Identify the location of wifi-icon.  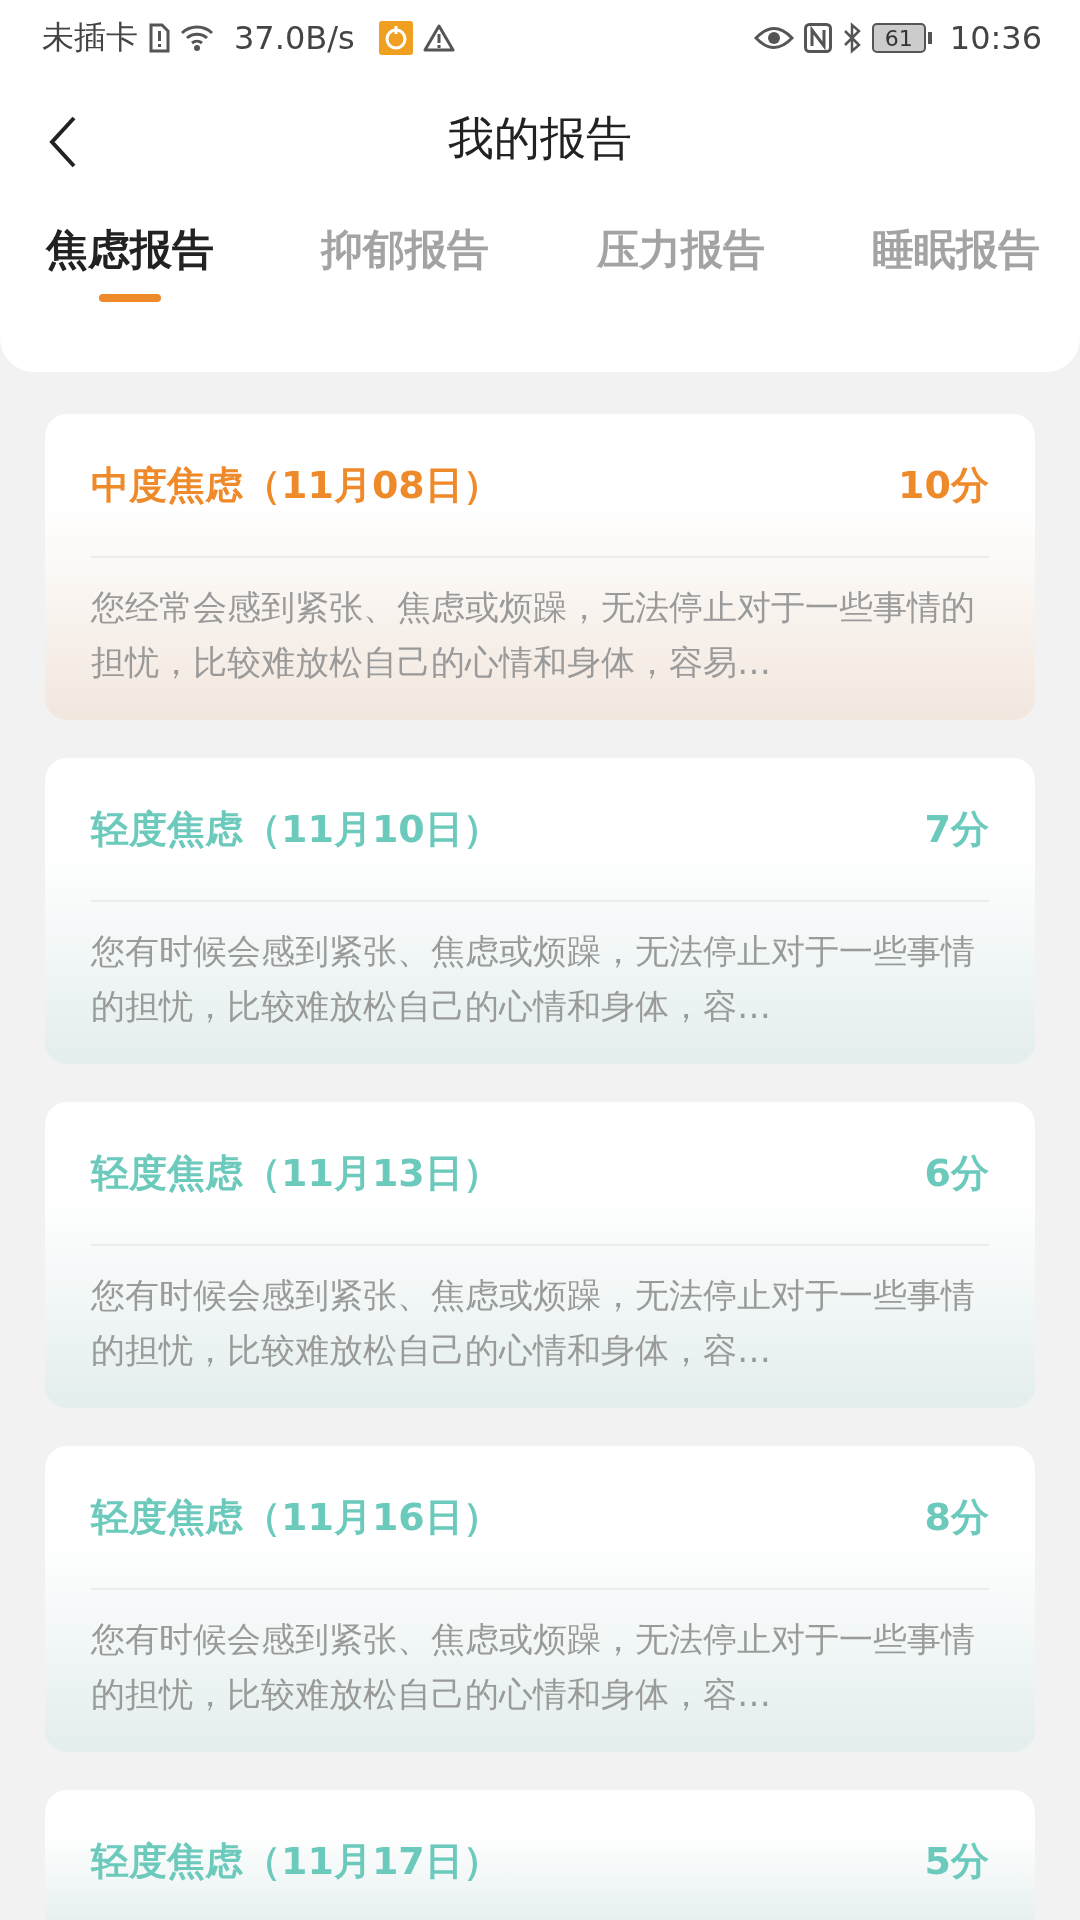
(198, 38).